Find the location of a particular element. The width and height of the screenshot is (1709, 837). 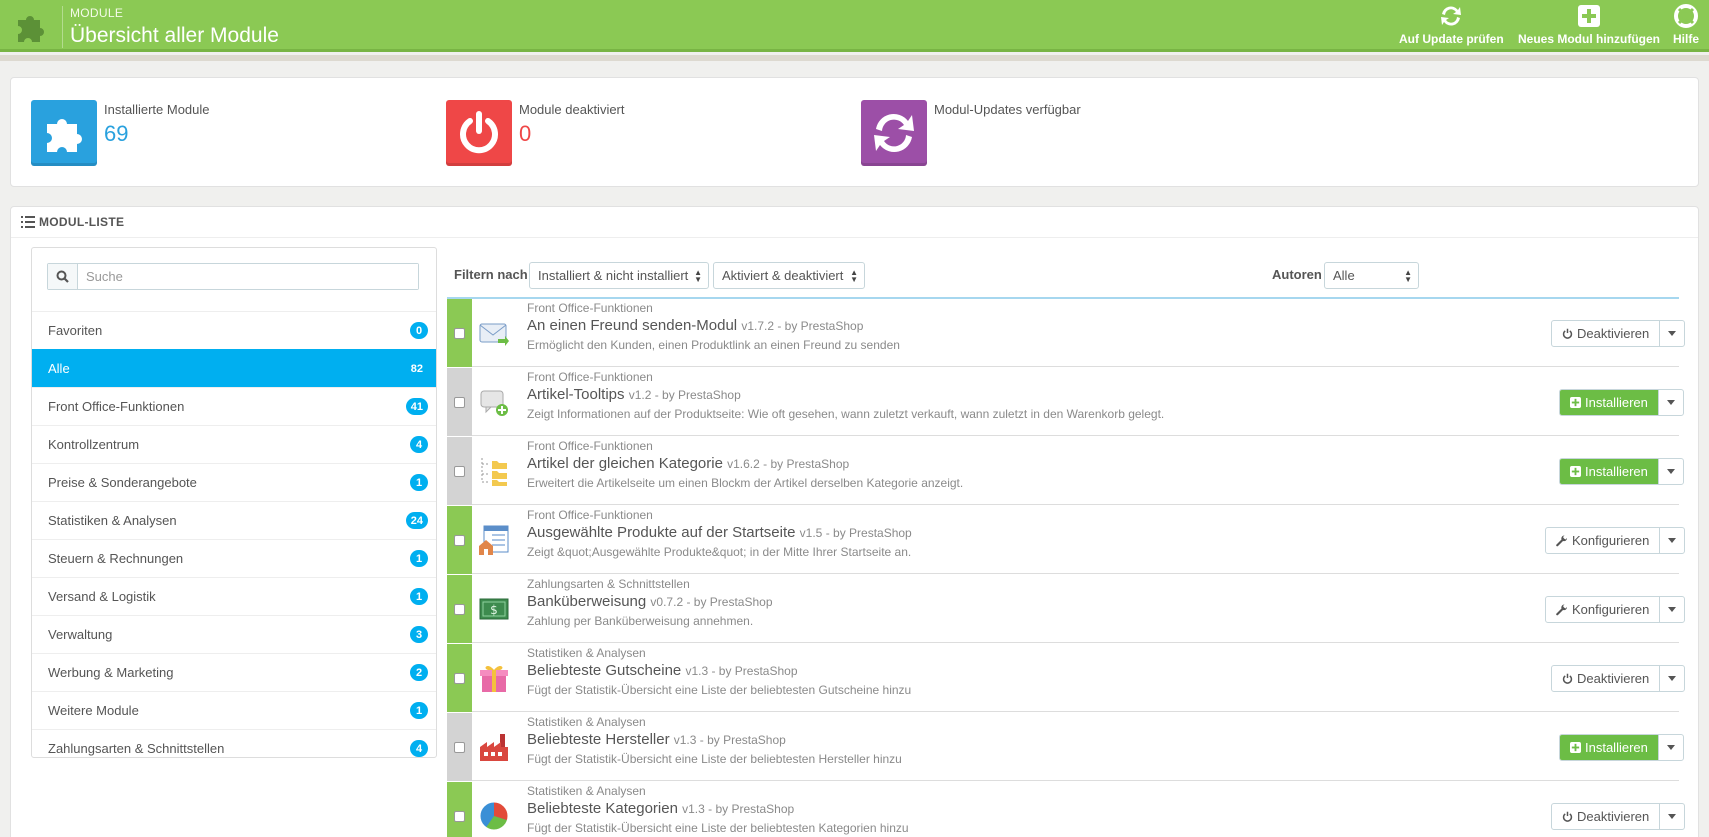

kpi-label: Module deaktiviert is located at coordinates (572, 109).